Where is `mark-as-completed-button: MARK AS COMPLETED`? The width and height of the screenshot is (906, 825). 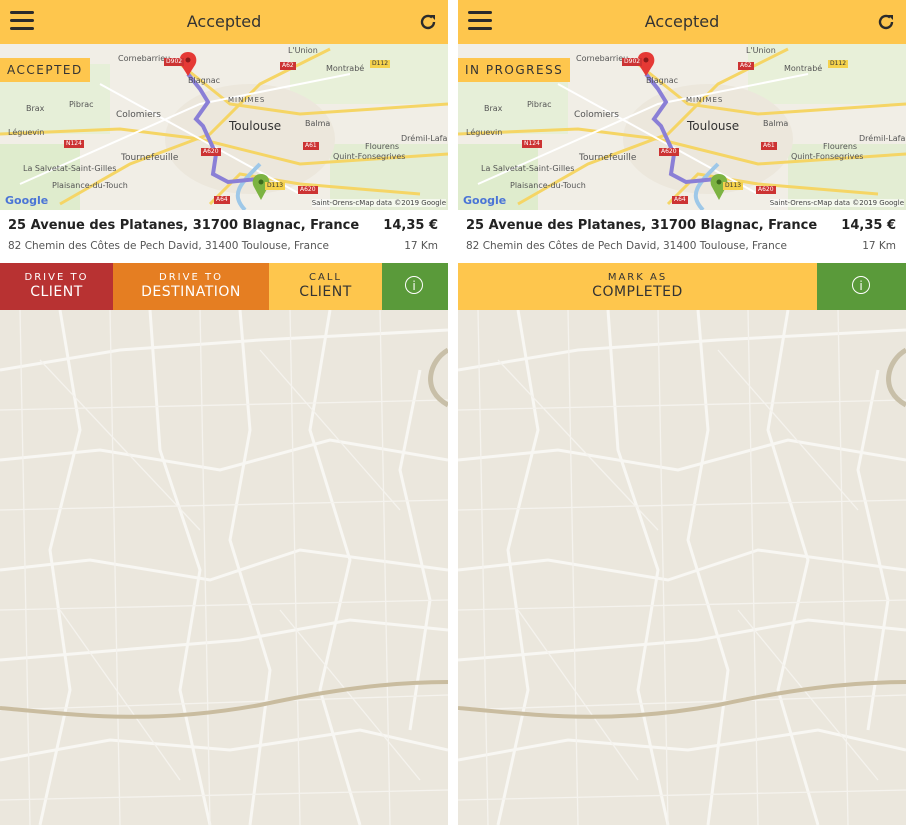 mark-as-completed-button: MARK AS COMPLETED is located at coordinates (637, 286).